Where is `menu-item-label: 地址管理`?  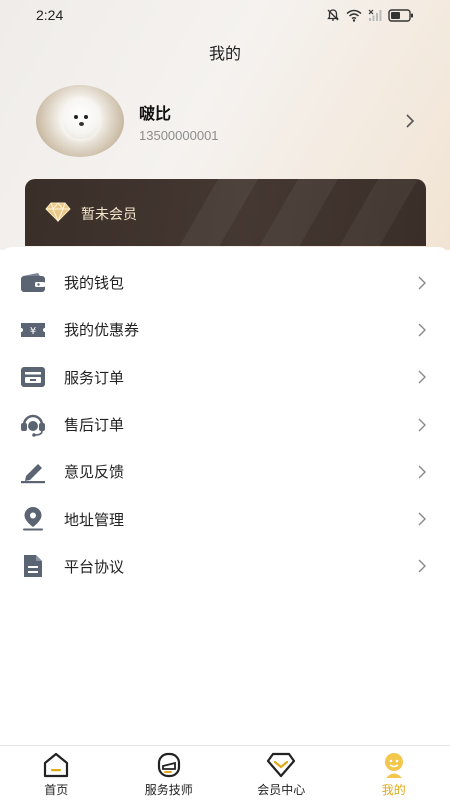 menu-item-label: 地址管理 is located at coordinates (94, 519).